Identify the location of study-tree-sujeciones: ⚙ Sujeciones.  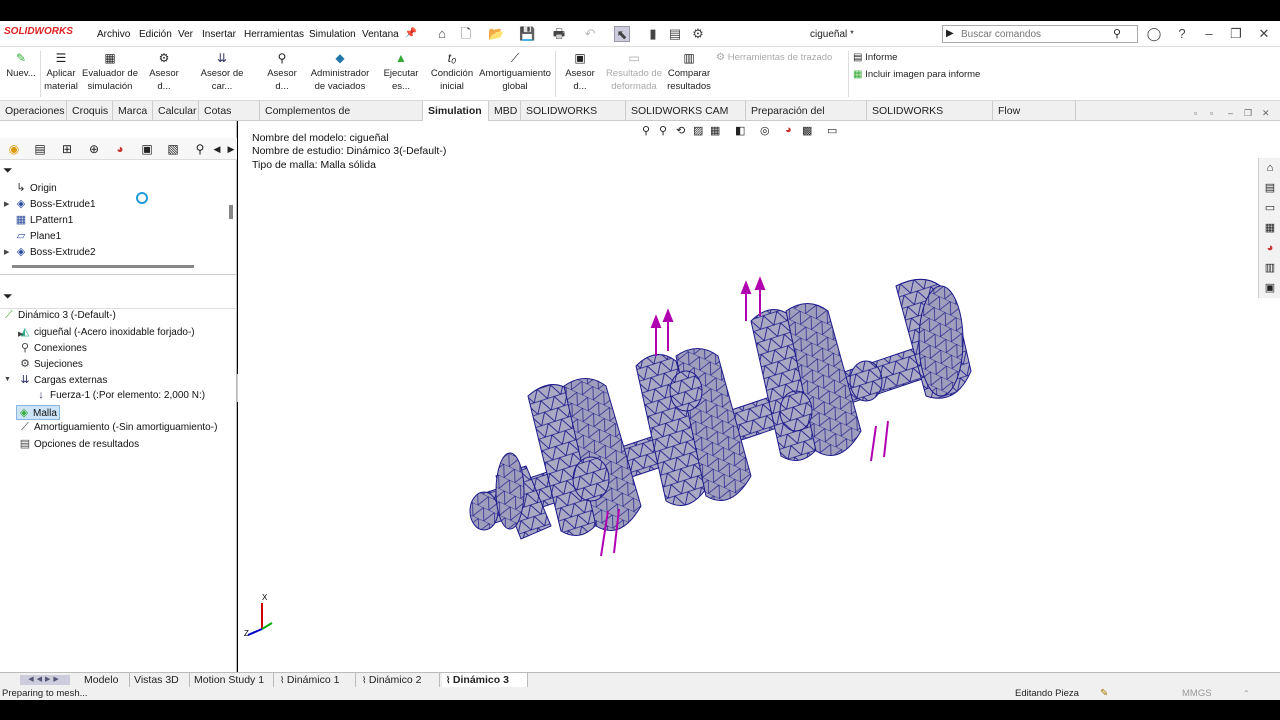
(50, 363).